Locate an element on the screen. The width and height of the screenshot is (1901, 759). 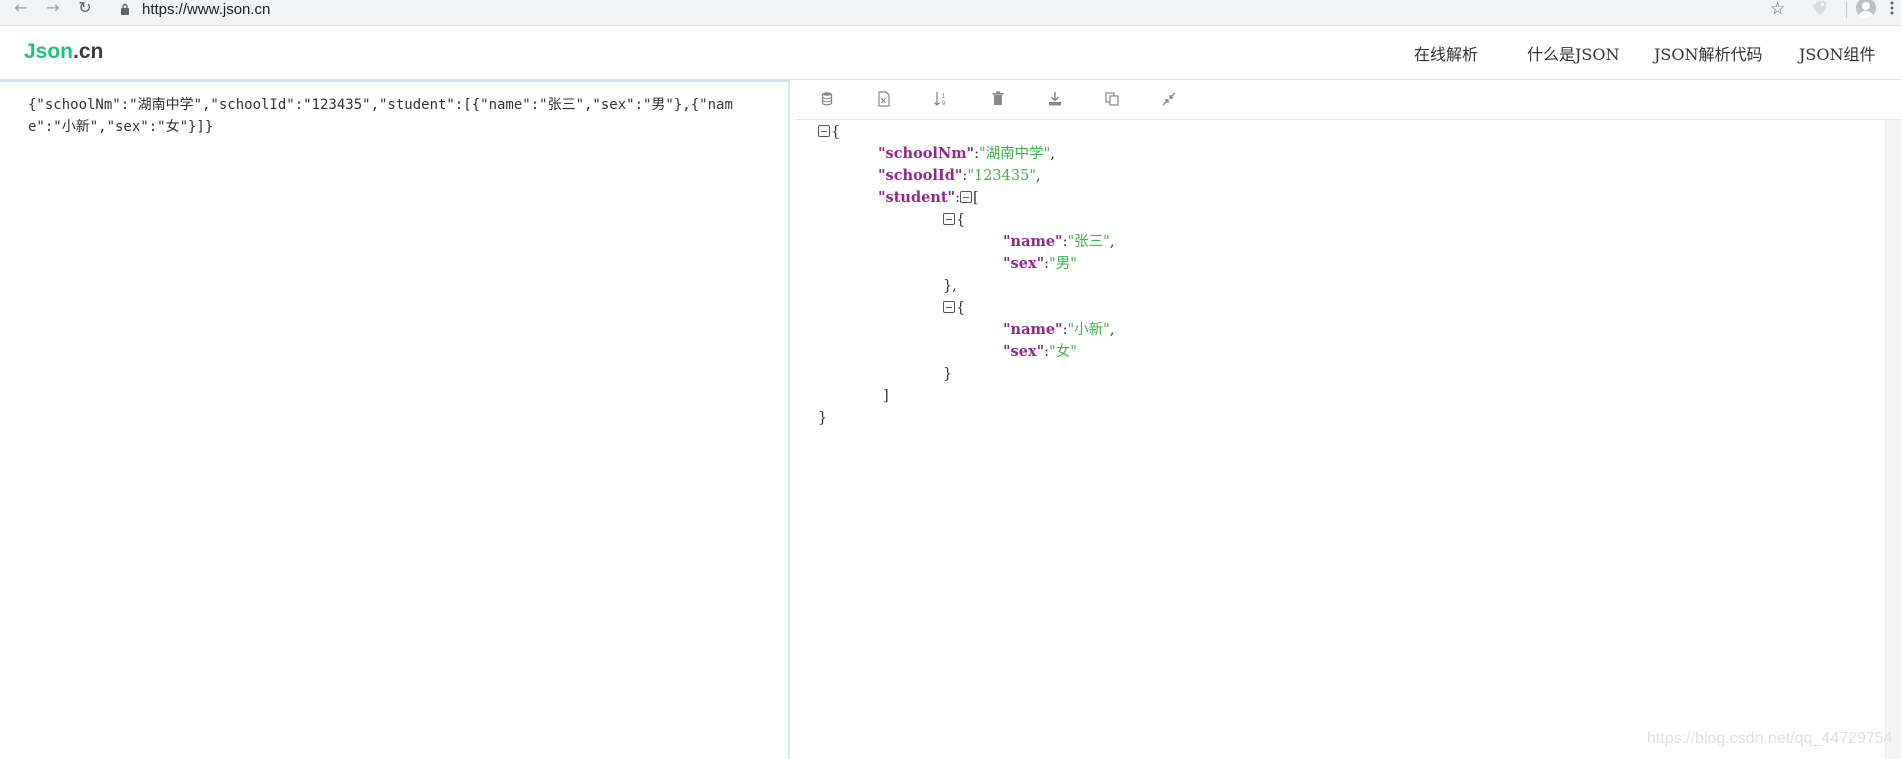
svg-text: 9 is located at coordinates (944, 103).